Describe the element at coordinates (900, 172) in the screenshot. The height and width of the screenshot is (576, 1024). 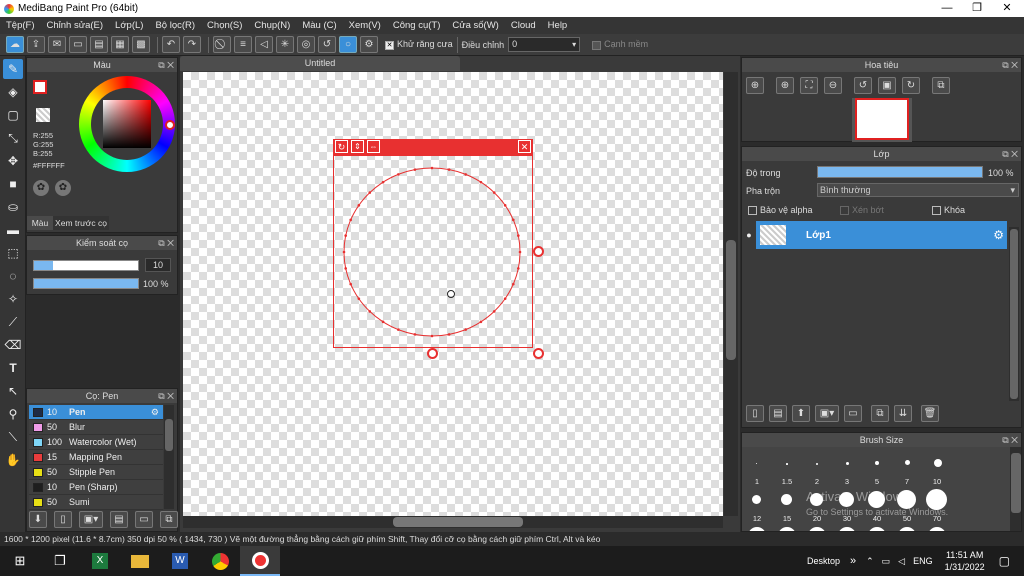
I see `layer-opacity-slider` at that location.